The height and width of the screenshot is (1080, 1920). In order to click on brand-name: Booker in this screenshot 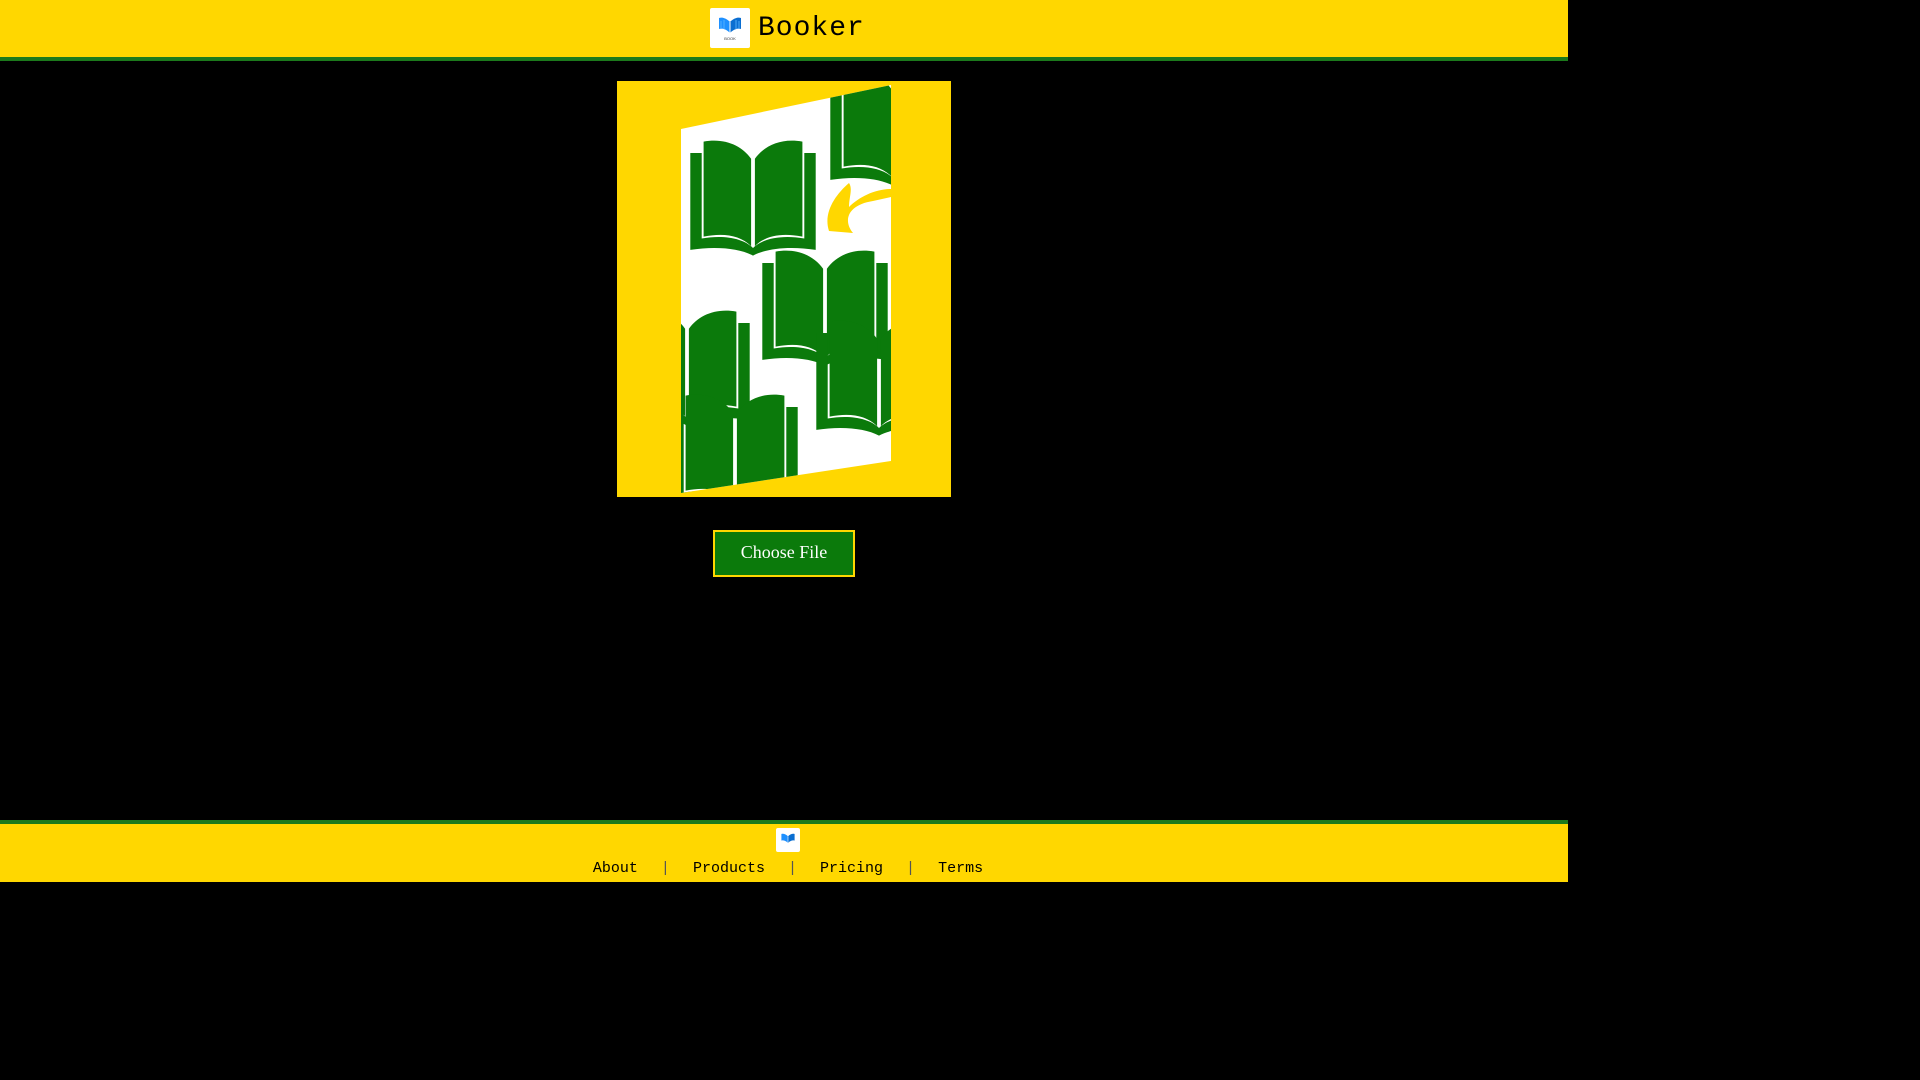, I will do `click(811, 28)`.